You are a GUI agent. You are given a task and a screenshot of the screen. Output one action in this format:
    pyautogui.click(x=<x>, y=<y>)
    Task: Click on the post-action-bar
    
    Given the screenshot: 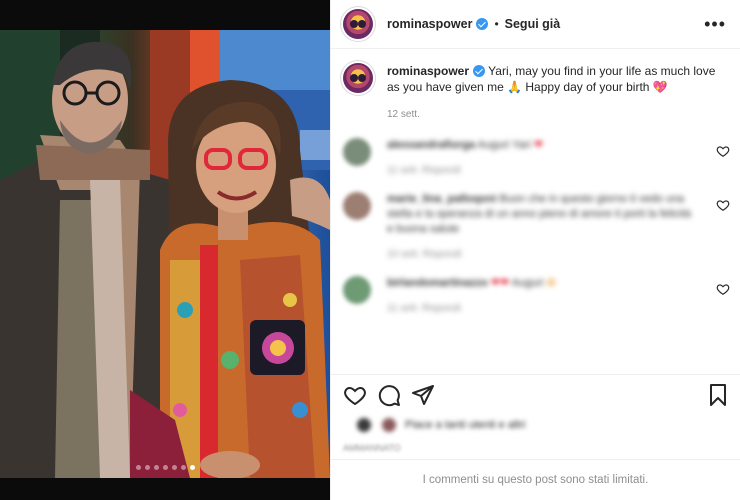 What is the action you would take?
    pyautogui.click(x=535, y=394)
    